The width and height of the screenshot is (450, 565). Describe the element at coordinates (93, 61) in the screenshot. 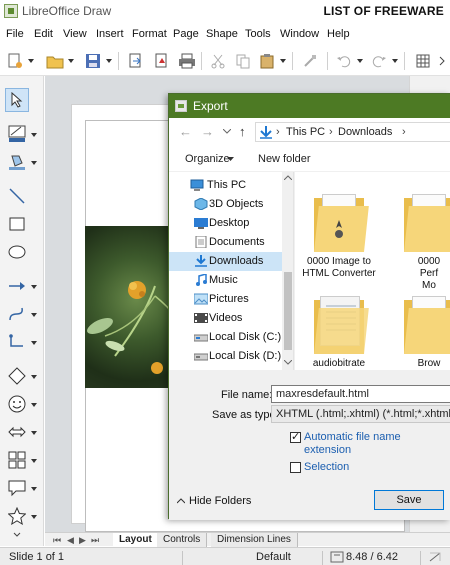

I see `save-disk-icon` at that location.